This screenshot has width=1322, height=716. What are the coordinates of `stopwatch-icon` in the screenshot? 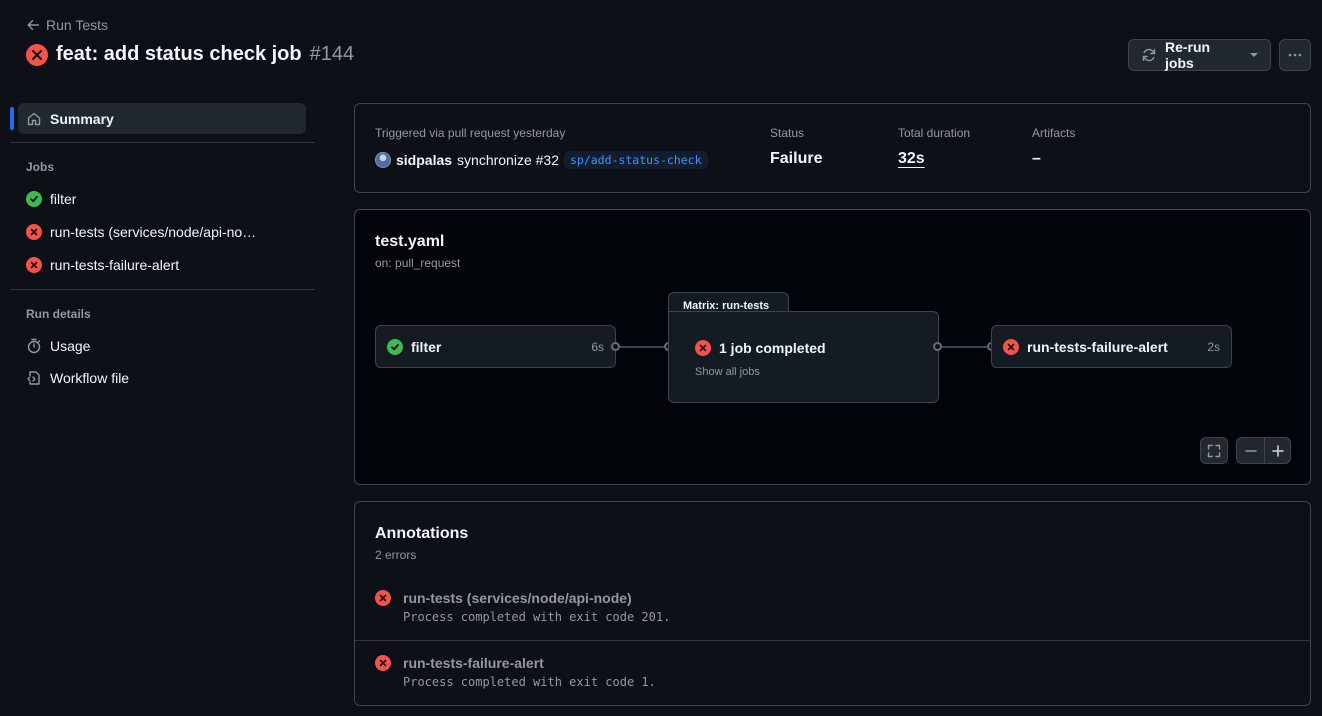 It's located at (34, 346).